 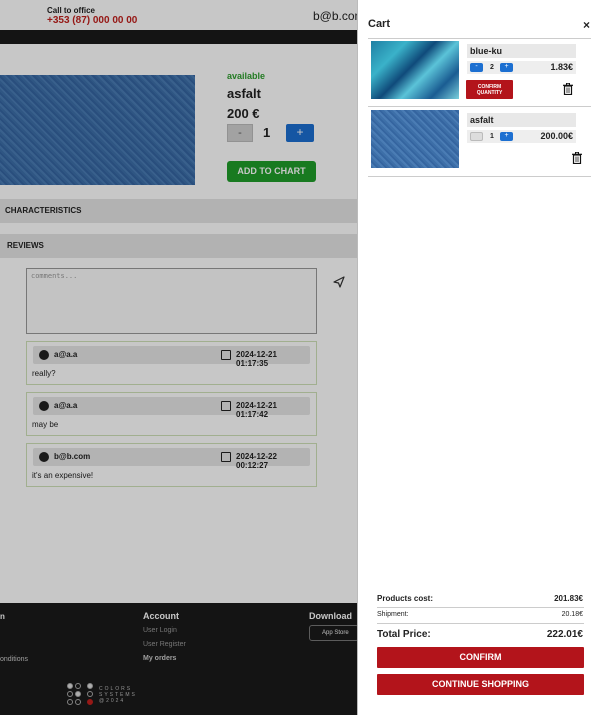 I want to click on continue-shopping-button: CONTINUE SHOPPING, so click(x=480, y=684).